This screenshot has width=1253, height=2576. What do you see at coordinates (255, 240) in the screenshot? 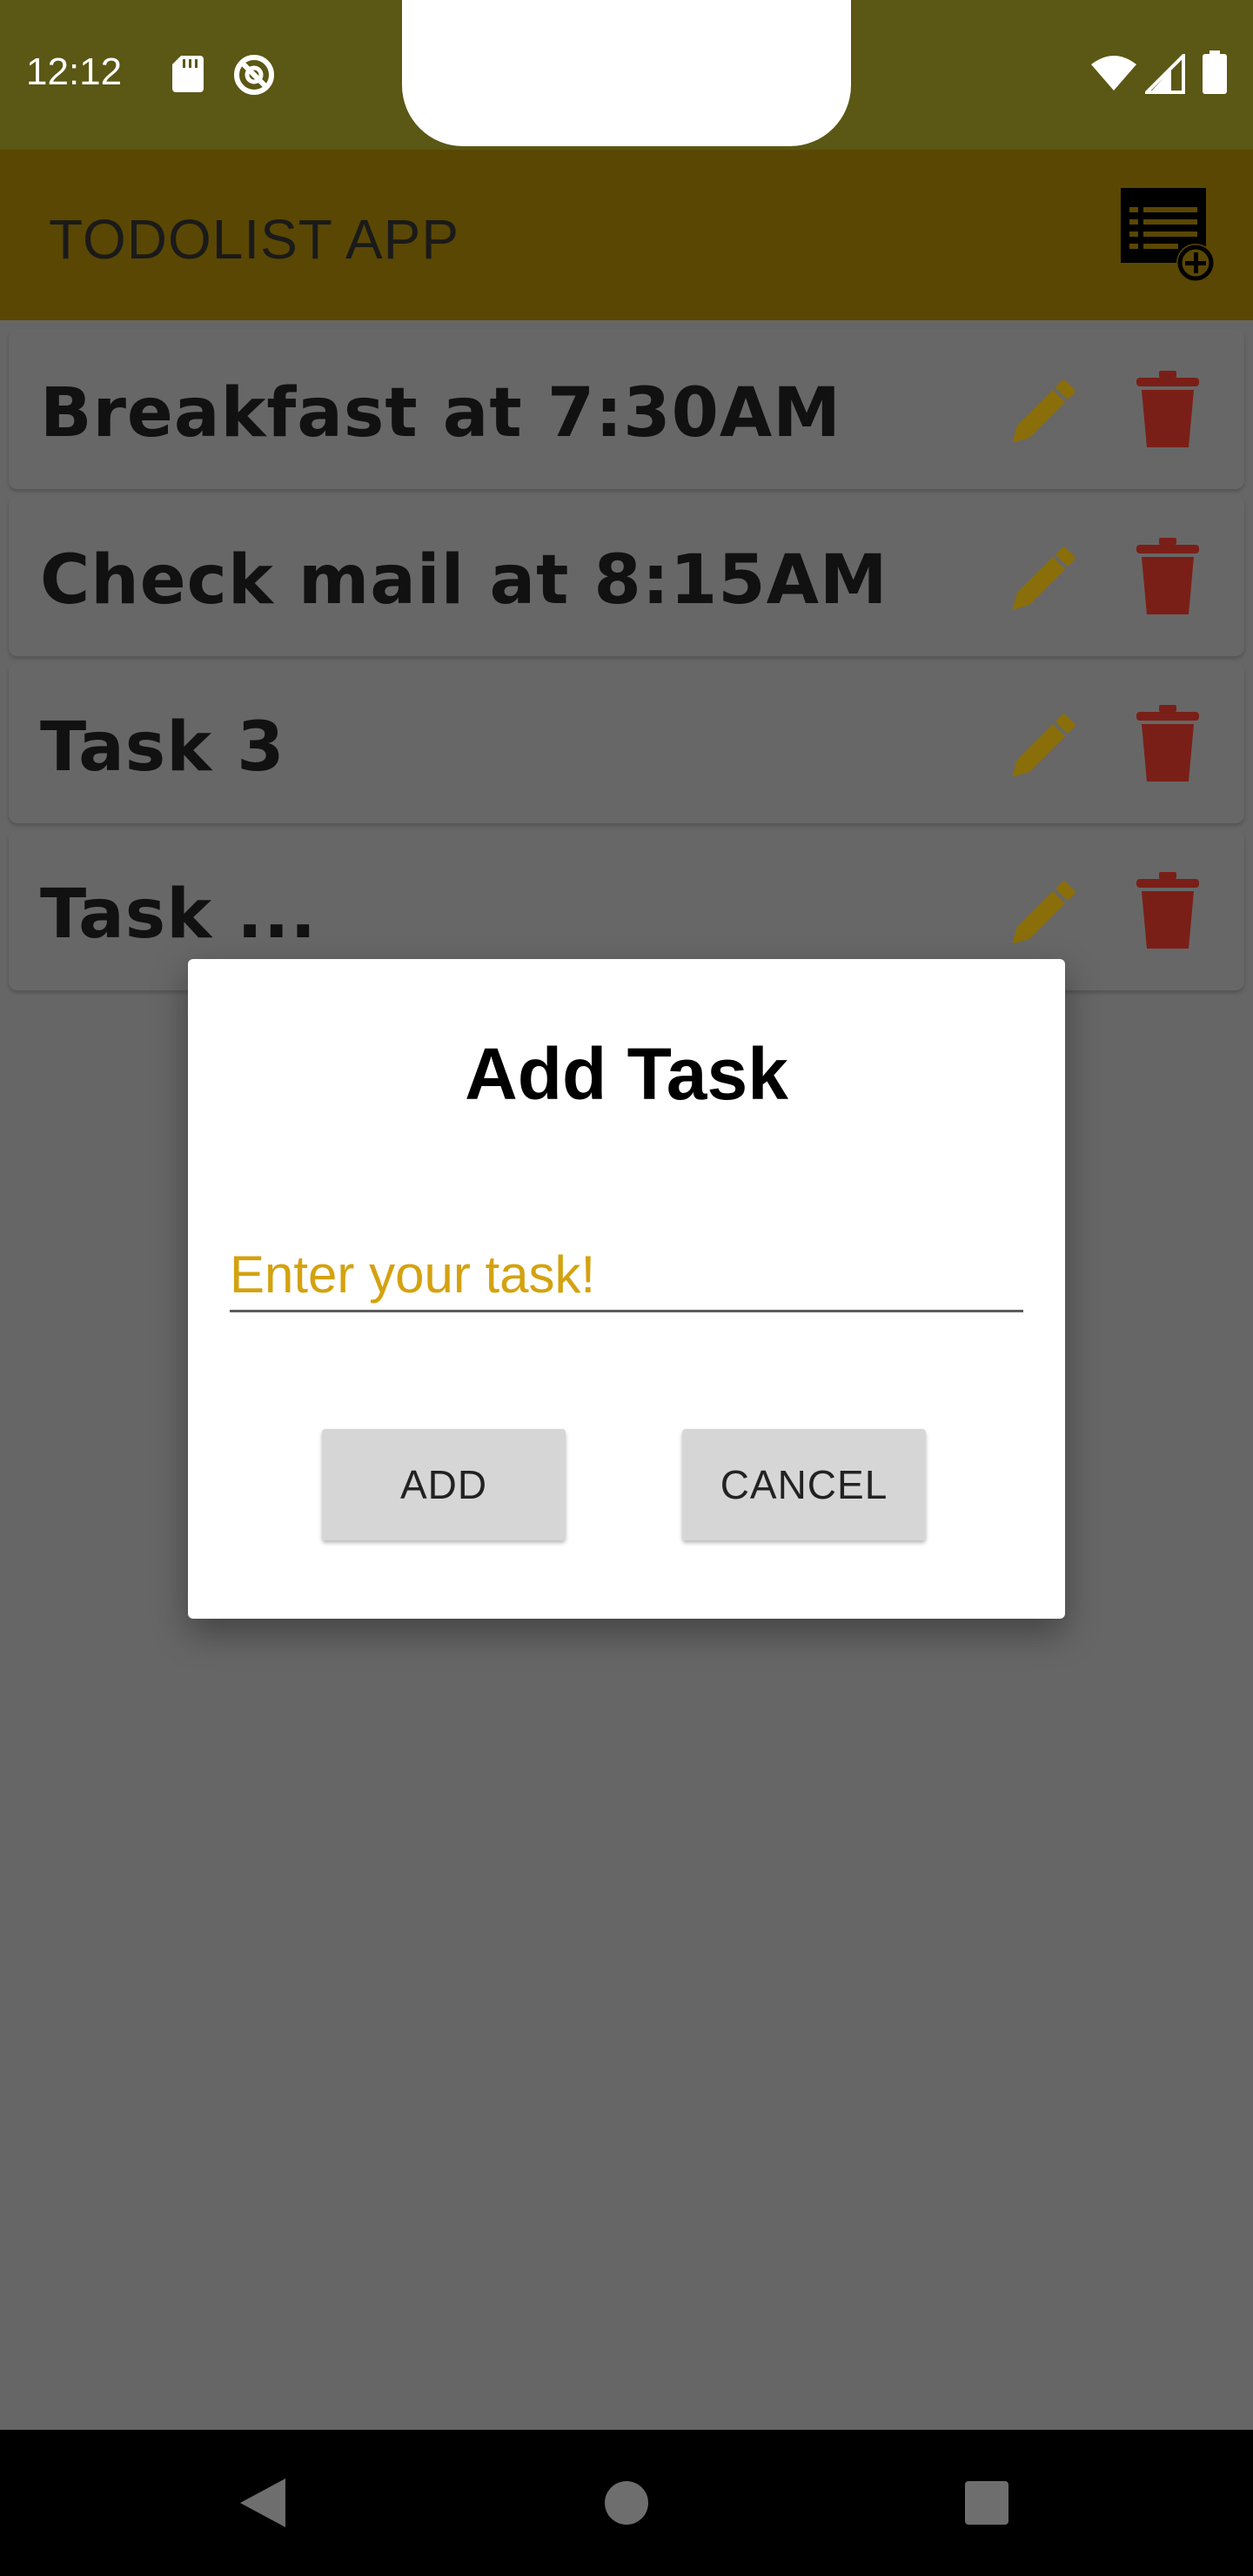
I see `app-title: TODOLIST APP` at bounding box center [255, 240].